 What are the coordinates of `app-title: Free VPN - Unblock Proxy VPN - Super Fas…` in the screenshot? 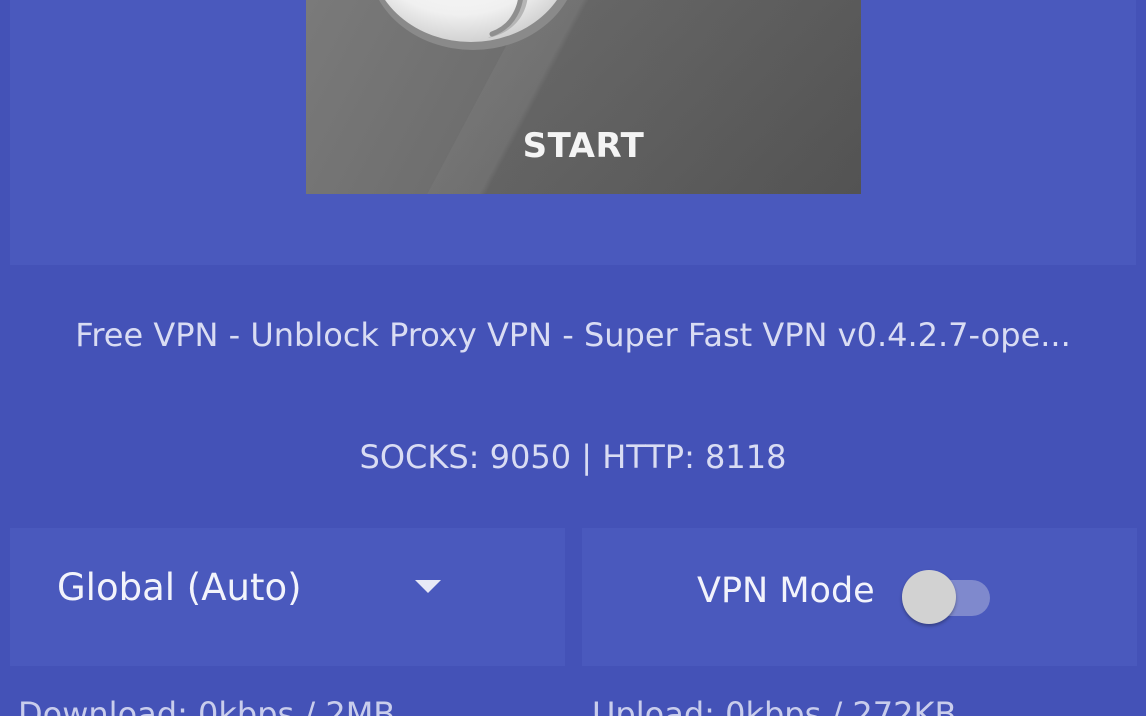 It's located at (573, 335).